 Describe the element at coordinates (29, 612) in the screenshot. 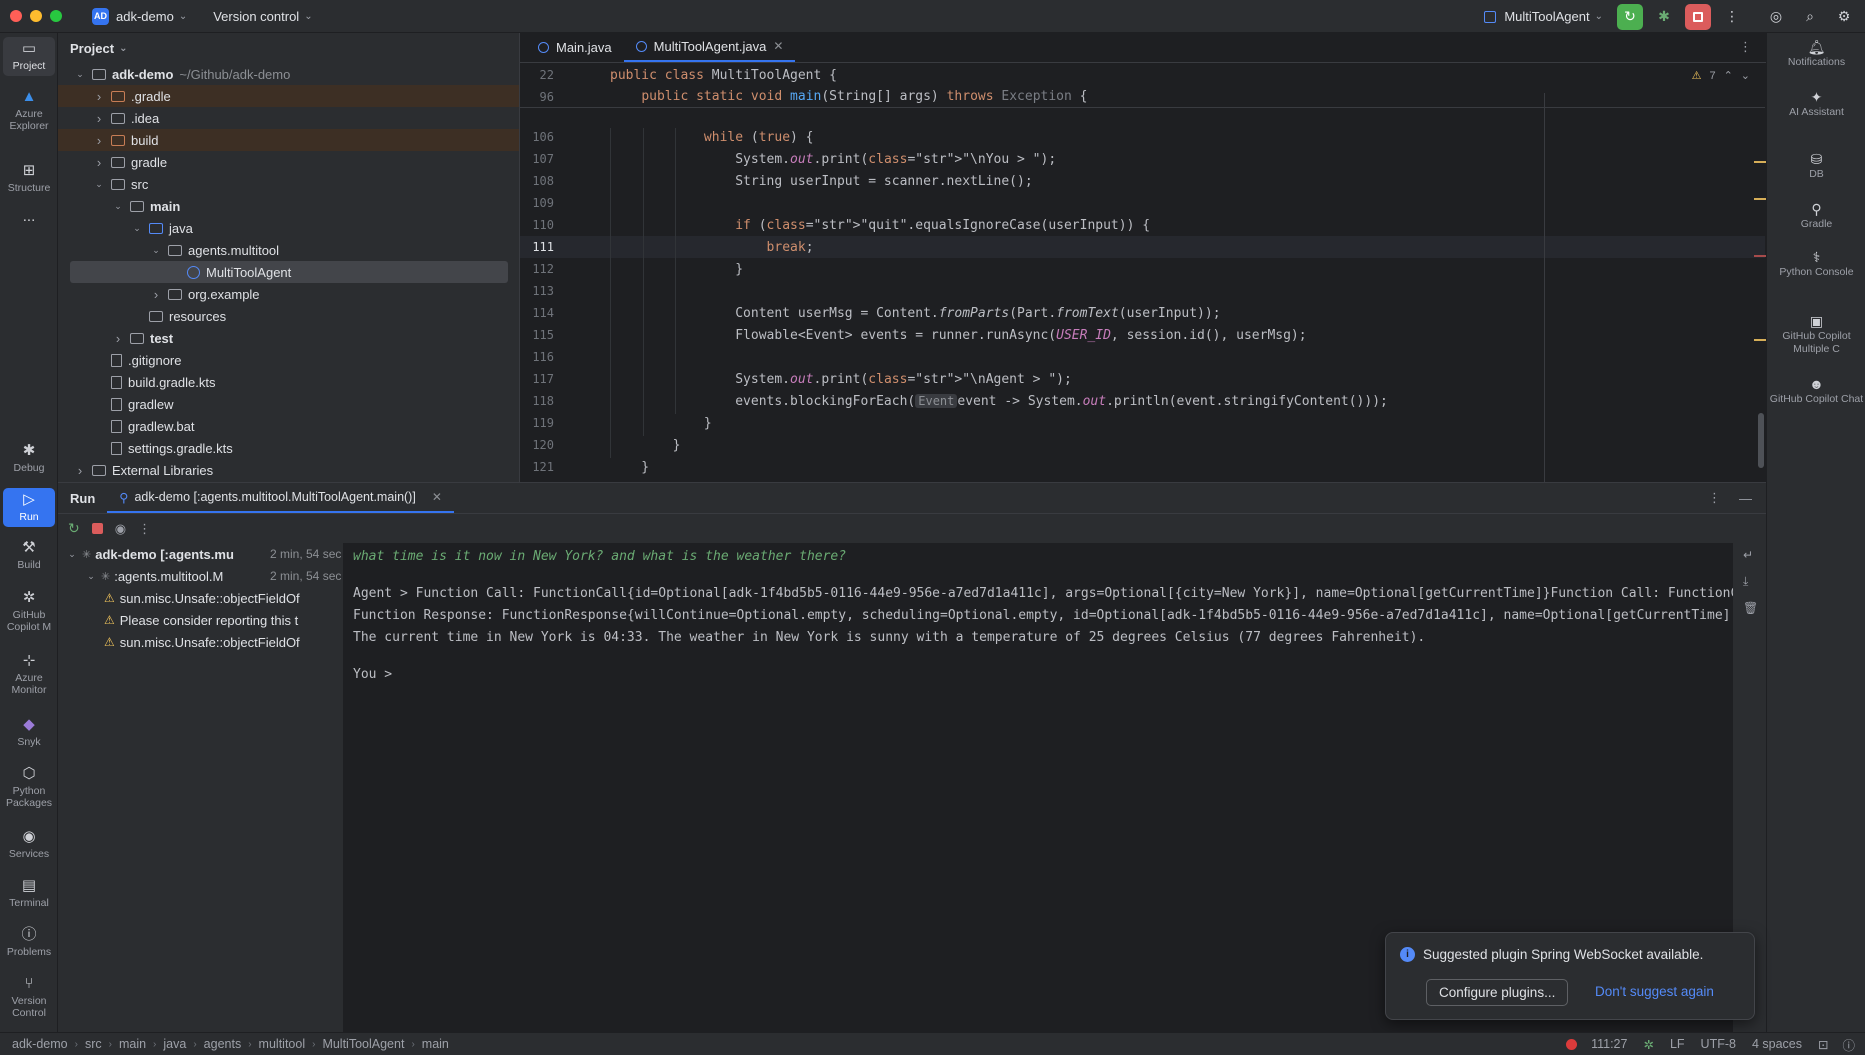

I see `tool-github-copilot: ✲ GitHub Copilot M` at that location.